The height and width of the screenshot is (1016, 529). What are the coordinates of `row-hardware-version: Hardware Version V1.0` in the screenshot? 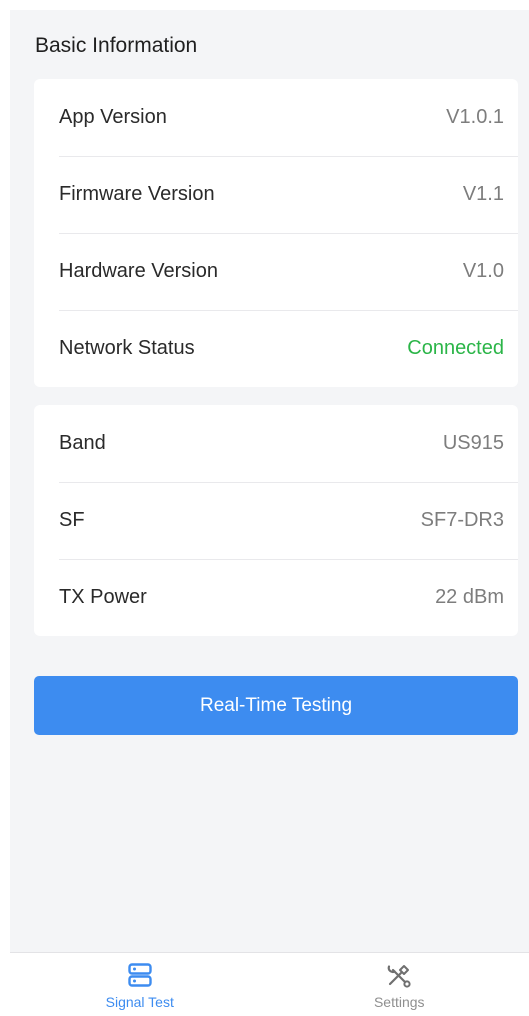 It's located at (276, 271).